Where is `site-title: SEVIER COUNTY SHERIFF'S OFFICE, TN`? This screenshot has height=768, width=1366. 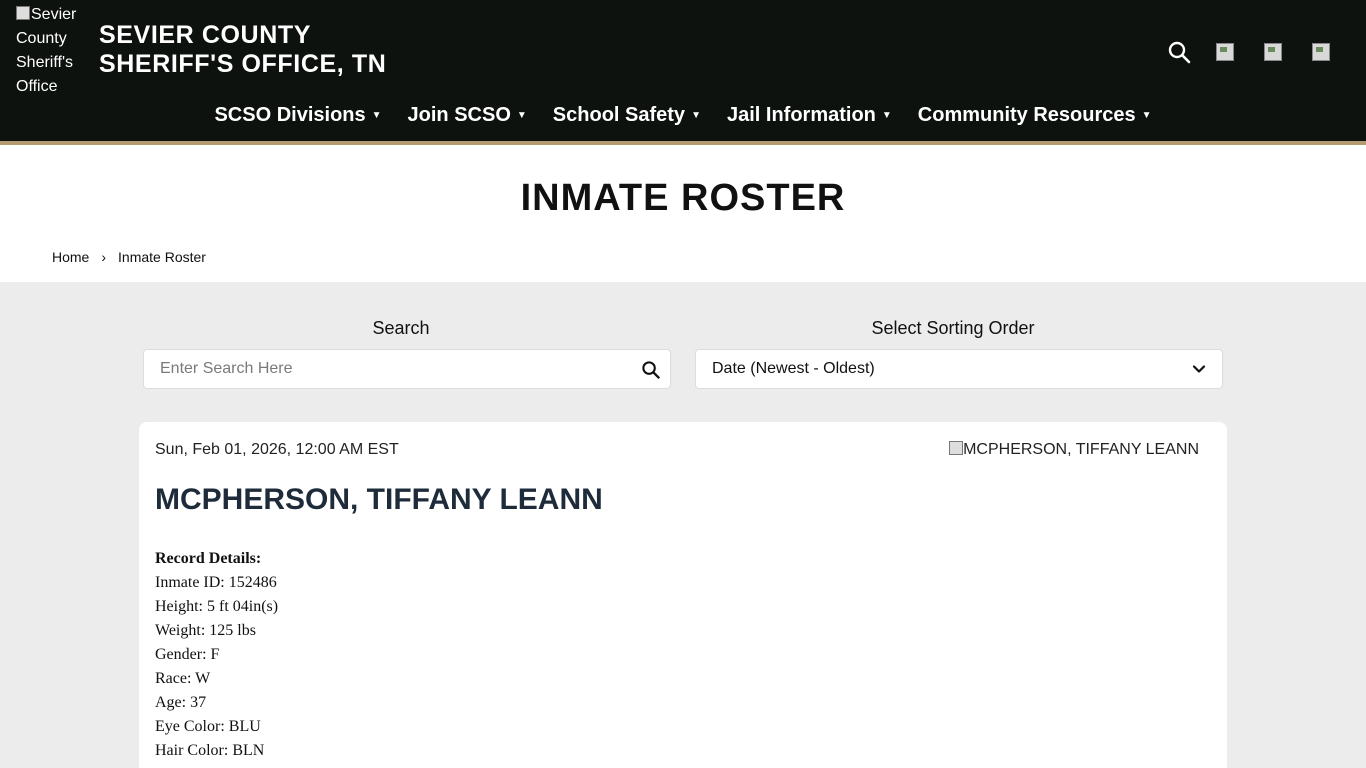 site-title: SEVIER COUNTY SHERIFF'S OFFICE, TN is located at coordinates (264, 50).